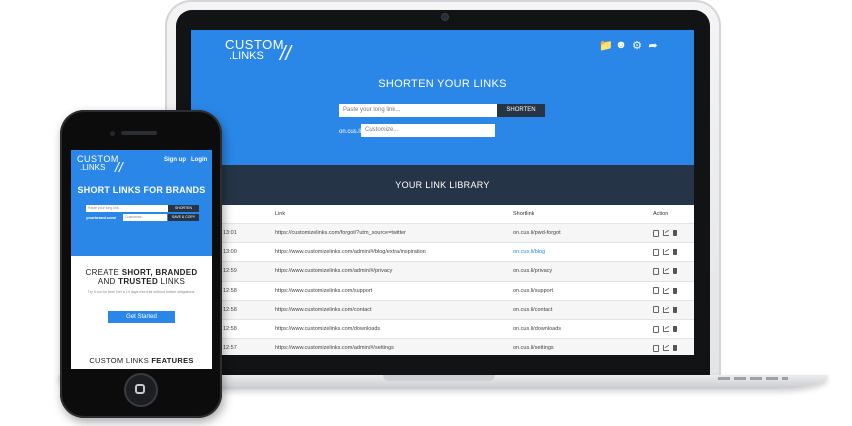 This screenshot has height=426, width=852. What do you see at coordinates (582, 232) in the screenshot?
I see `row-shortlink: on.cus.li/pwd-forgot` at bounding box center [582, 232].